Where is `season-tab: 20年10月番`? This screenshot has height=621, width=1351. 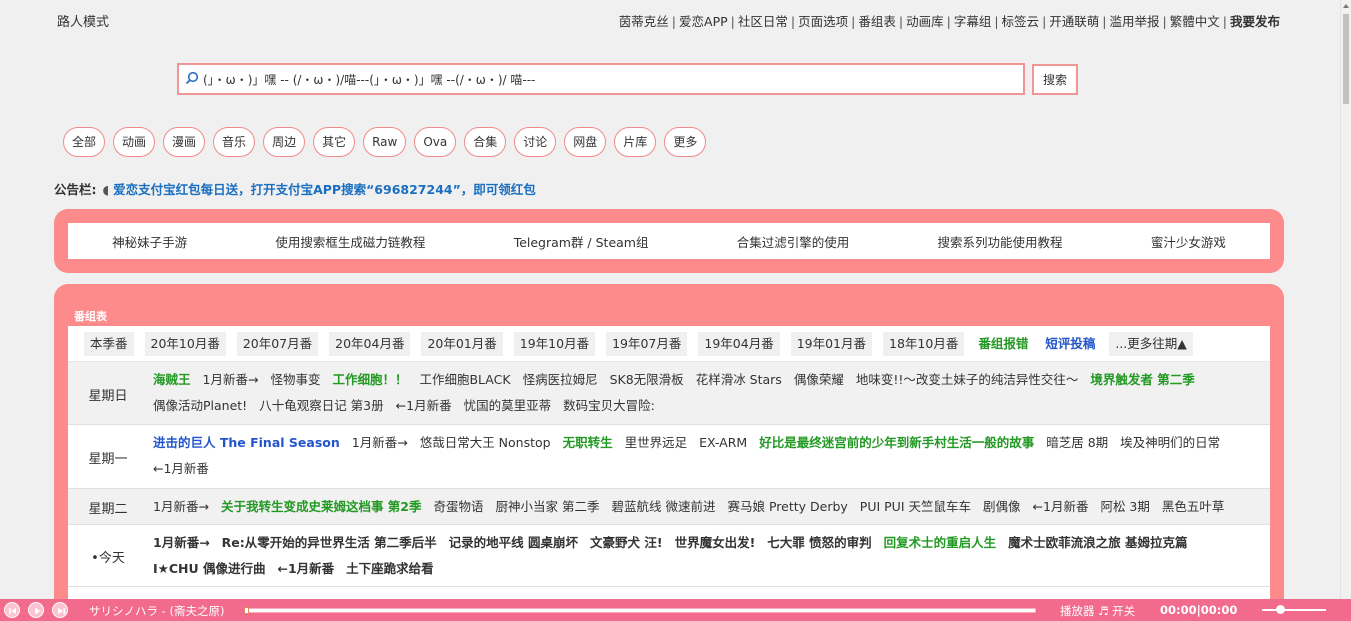 season-tab: 20年10月番 is located at coordinates (185, 343).